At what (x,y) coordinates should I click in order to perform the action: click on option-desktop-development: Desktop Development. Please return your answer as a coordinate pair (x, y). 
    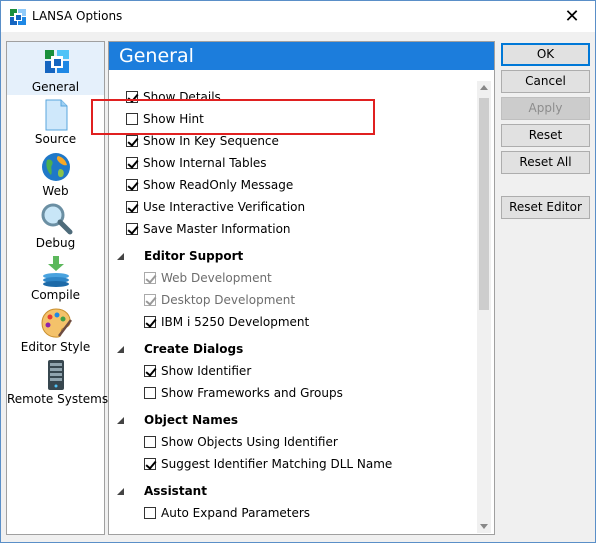
    Looking at the image, I should click on (219, 300).